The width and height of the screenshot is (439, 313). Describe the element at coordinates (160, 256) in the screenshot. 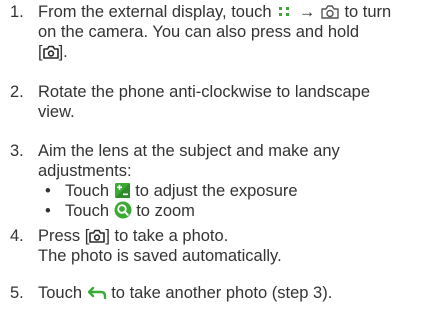

I see `step-text-line: The photo is saved automatically.` at that location.